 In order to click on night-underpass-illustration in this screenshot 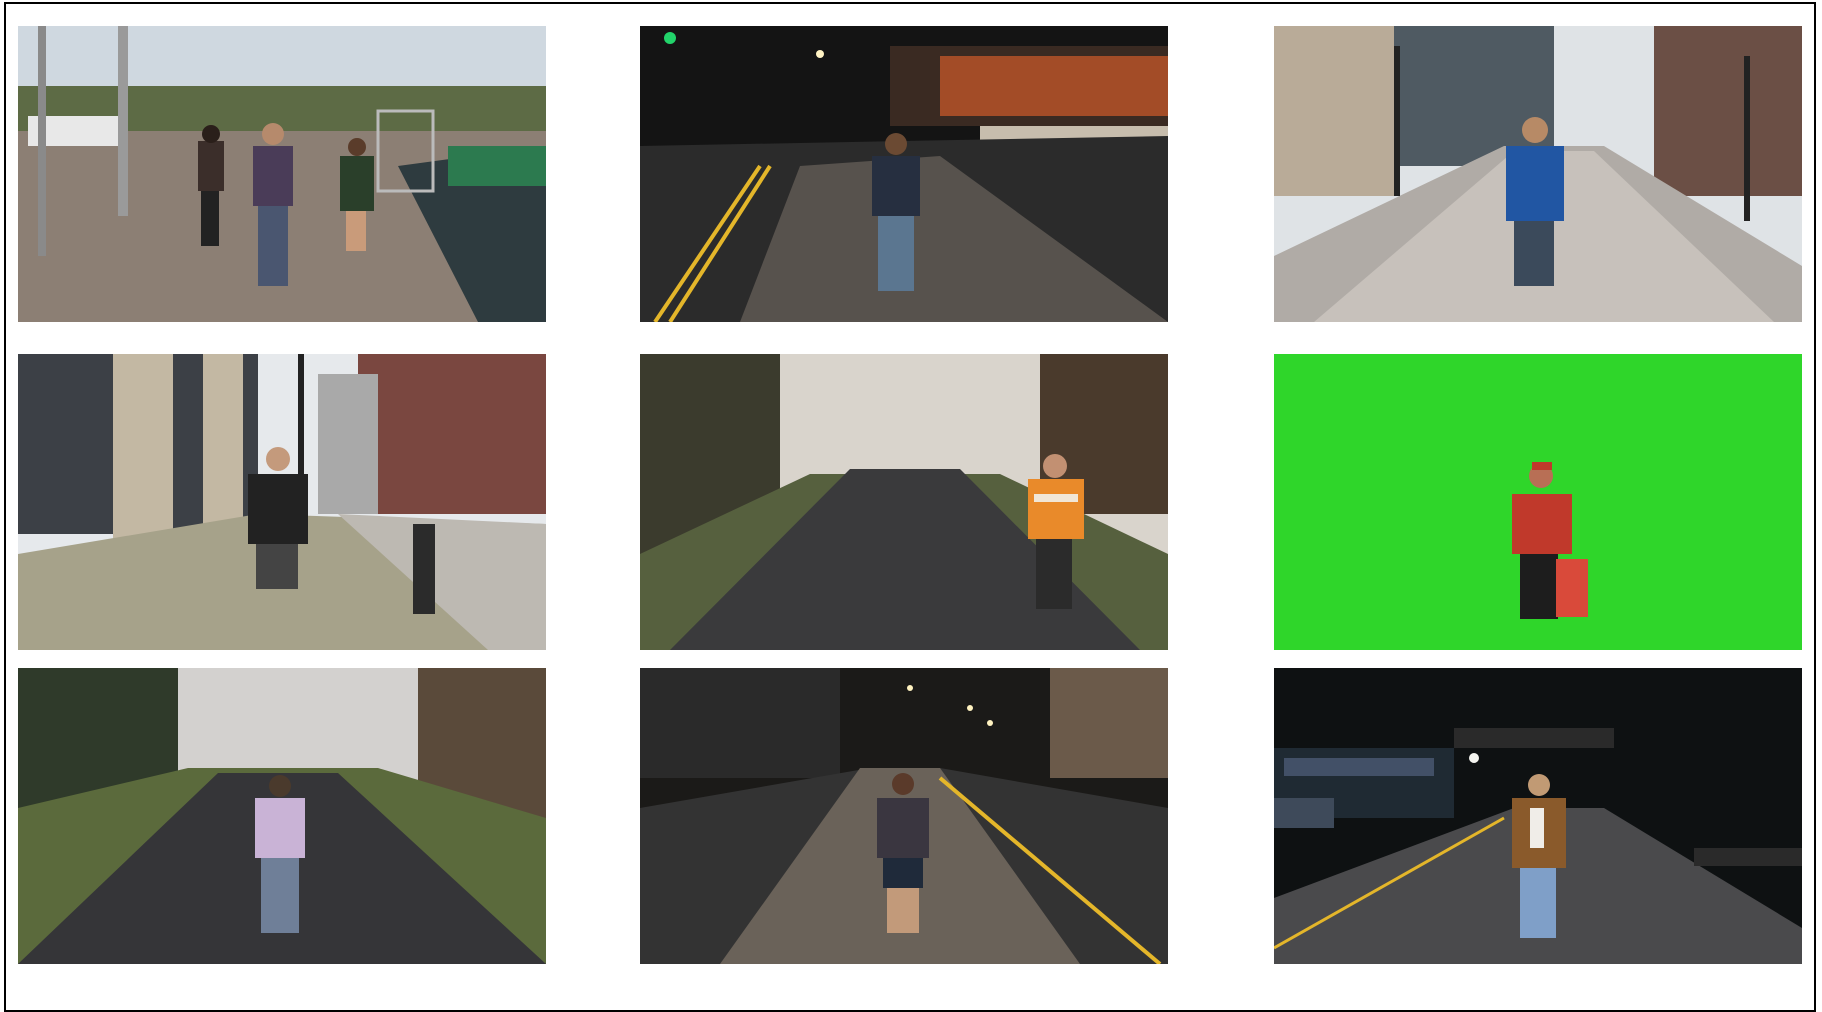, I will do `click(1538, 816)`.